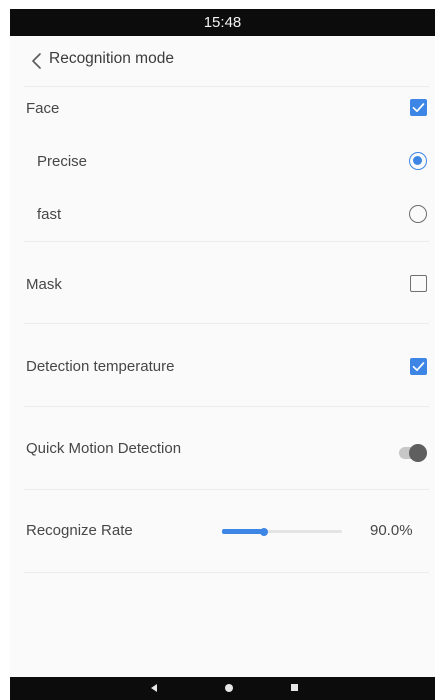  I want to click on header: Recognition mode, so click(222, 61).